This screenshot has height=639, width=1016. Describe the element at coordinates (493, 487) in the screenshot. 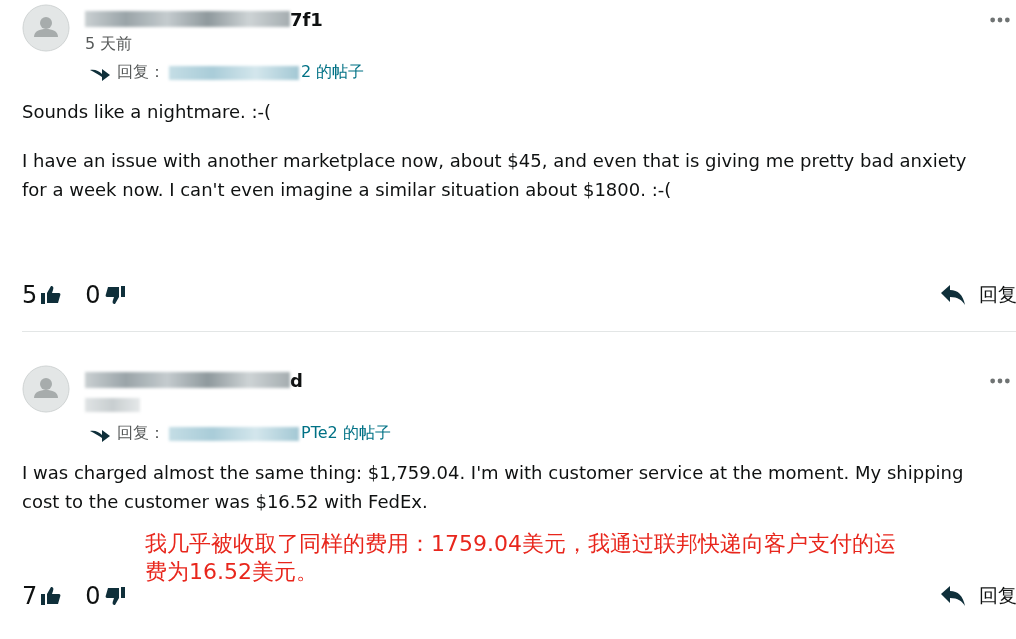

I see `comment-text: I was charged almost the same thing: $1,759.04. I'm with customer service at the moment. My shipping cost to the customer was $16.52 with FedEx.` at that location.